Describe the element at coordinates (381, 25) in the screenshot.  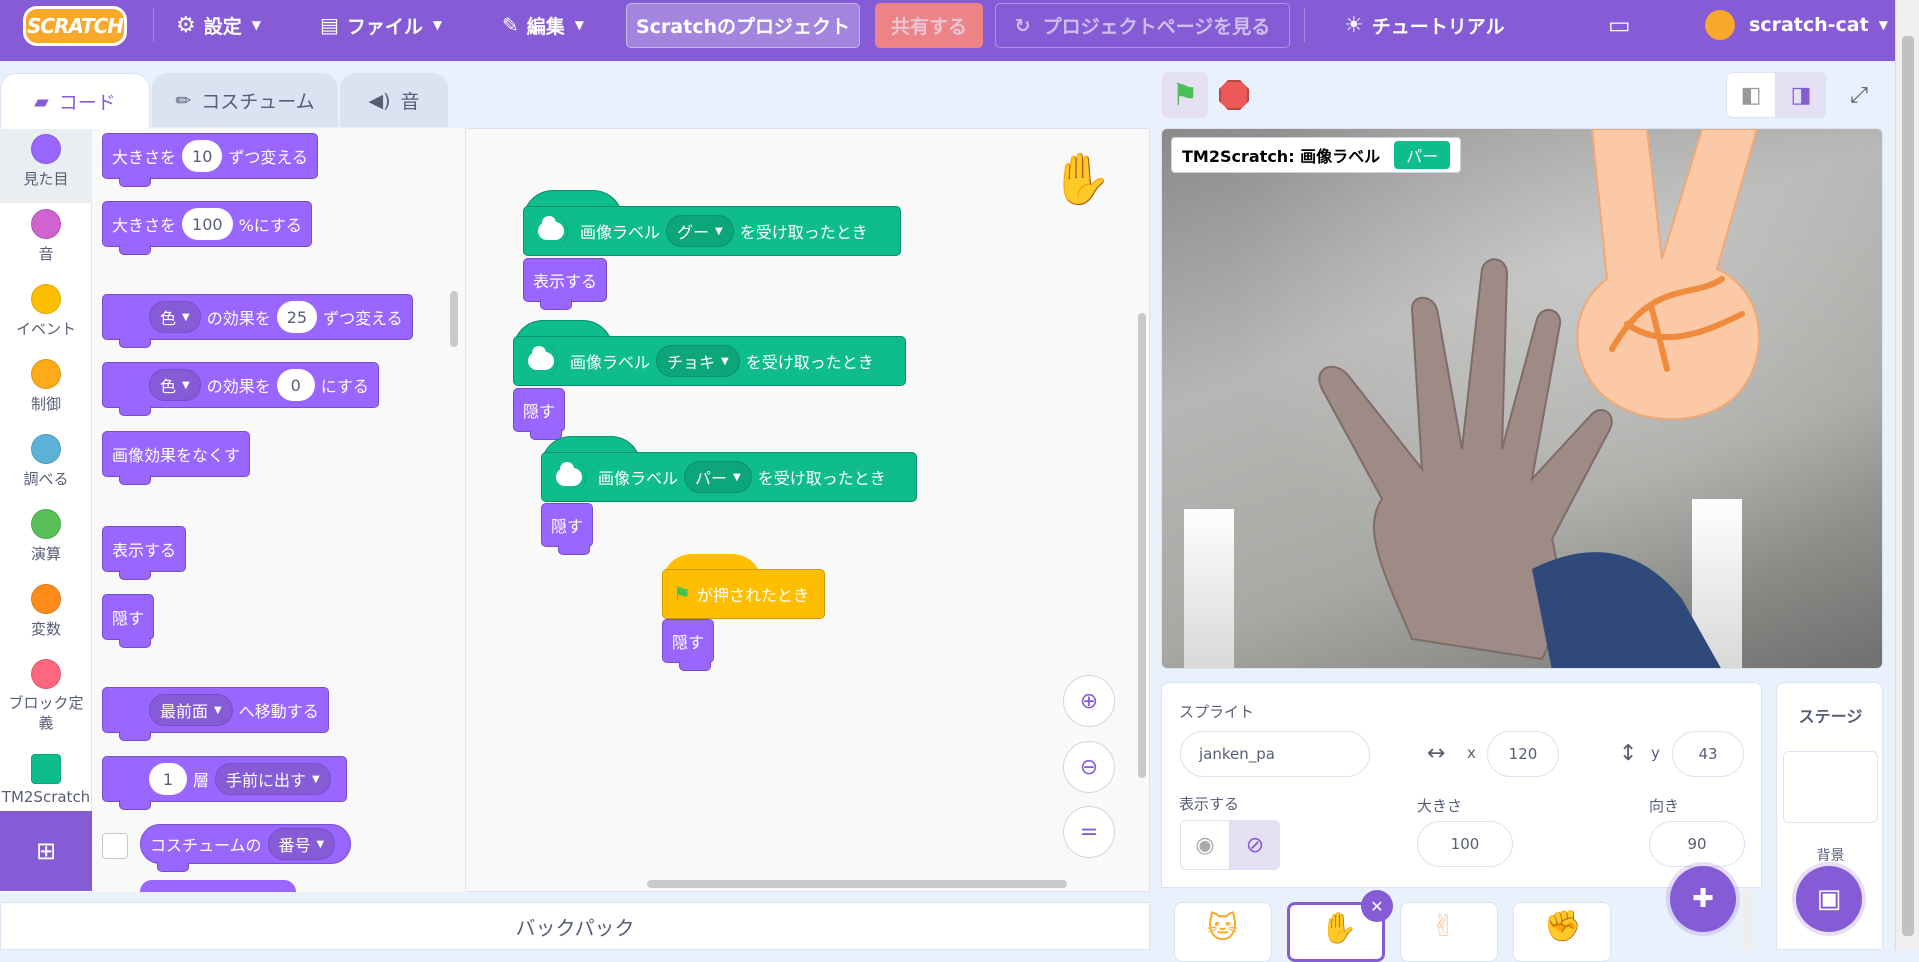
I see `file-menu: ▤ ファイル ▼` at that location.